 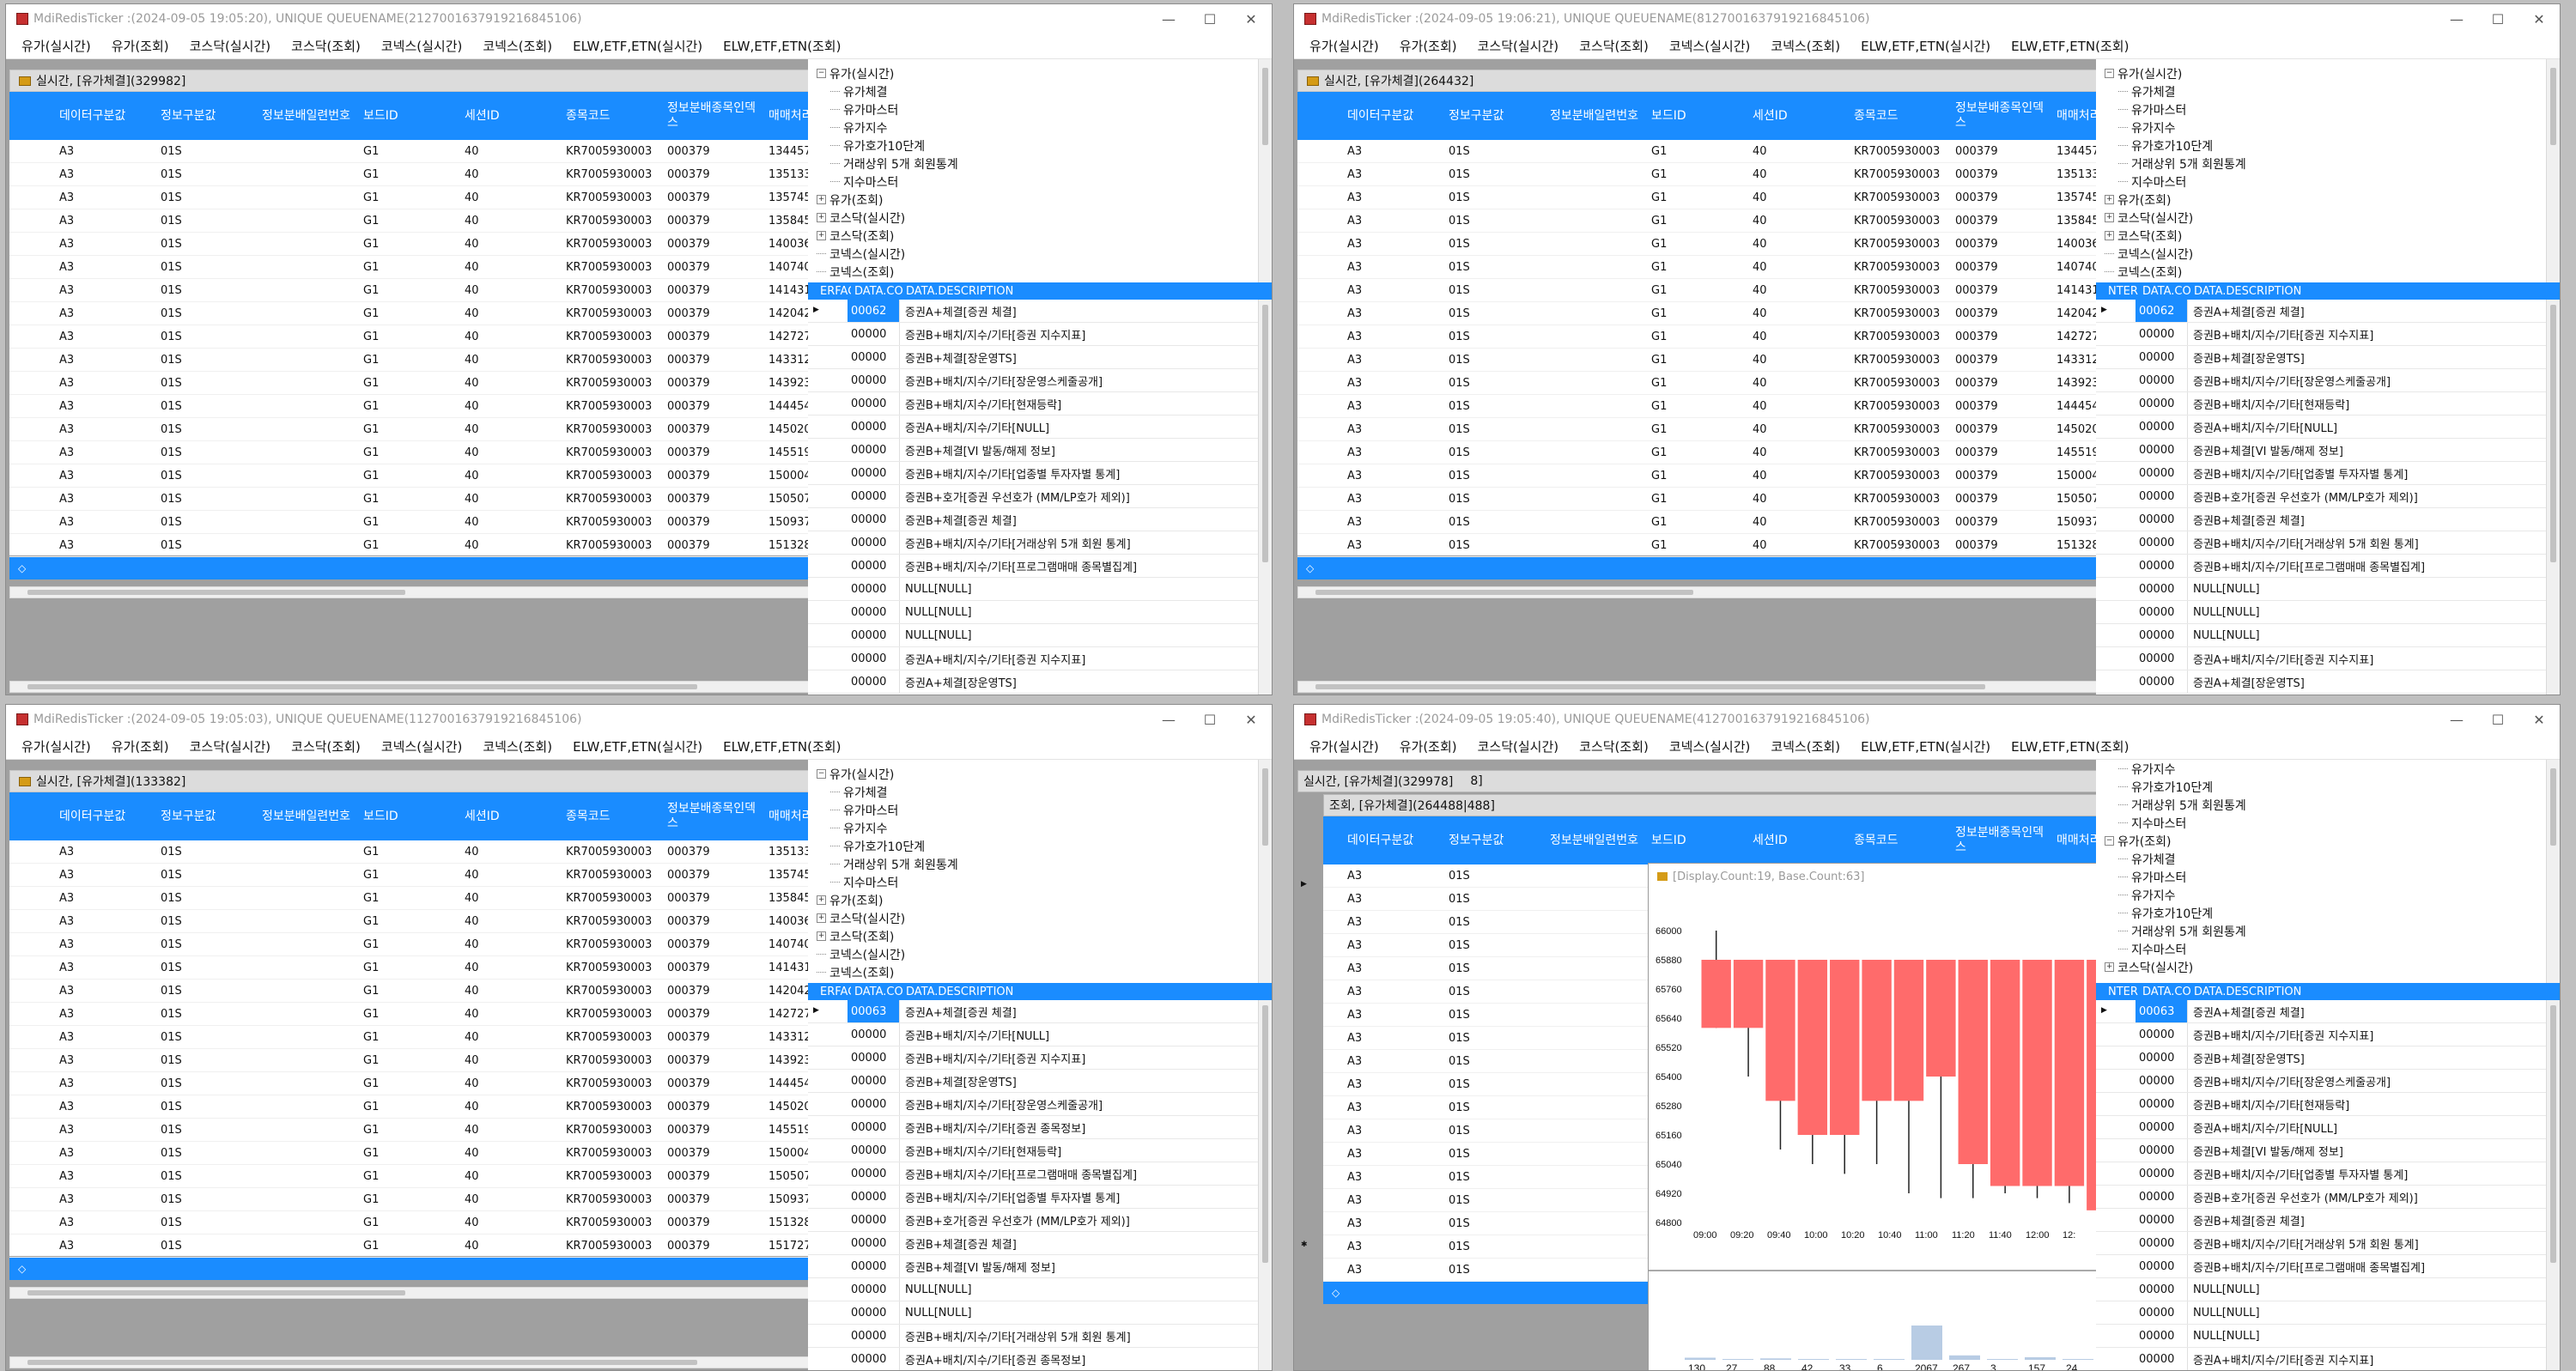 What do you see at coordinates (508, 816) in the screenshot?
I see `column-header: 세션ID` at bounding box center [508, 816].